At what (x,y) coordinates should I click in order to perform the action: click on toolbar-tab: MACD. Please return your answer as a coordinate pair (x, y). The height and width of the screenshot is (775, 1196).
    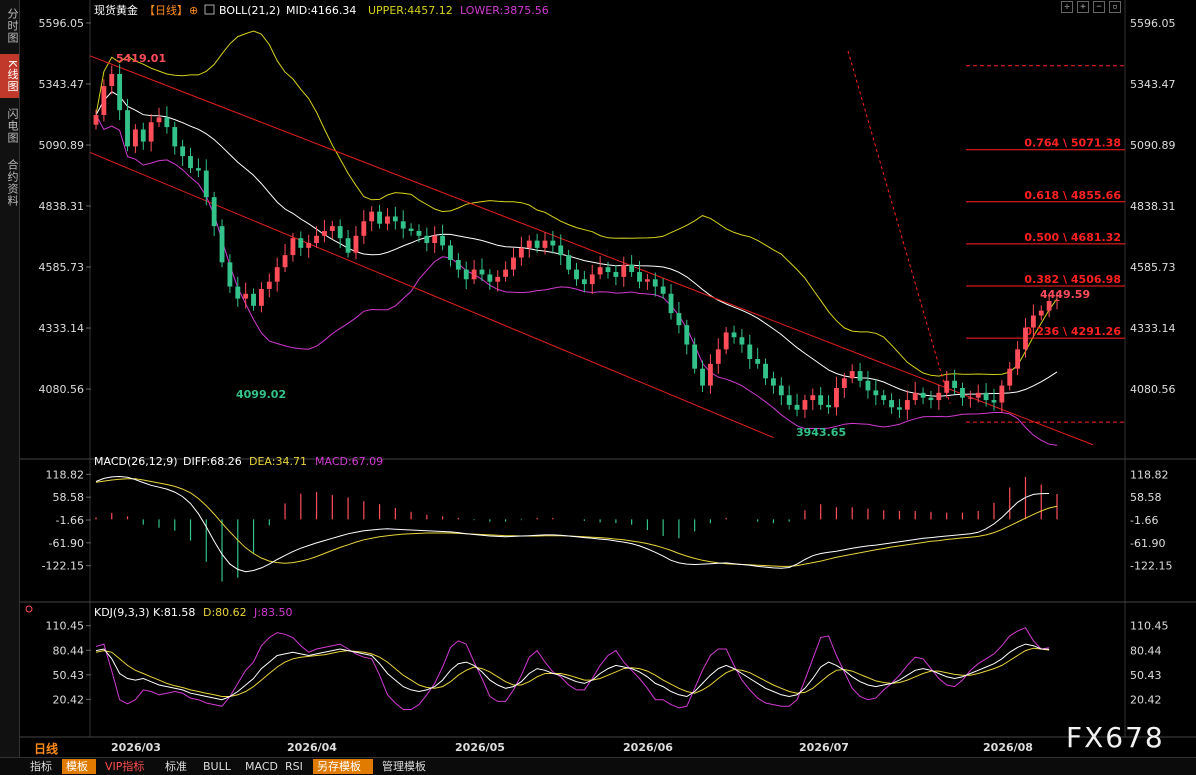
    Looking at the image, I should click on (259, 766).